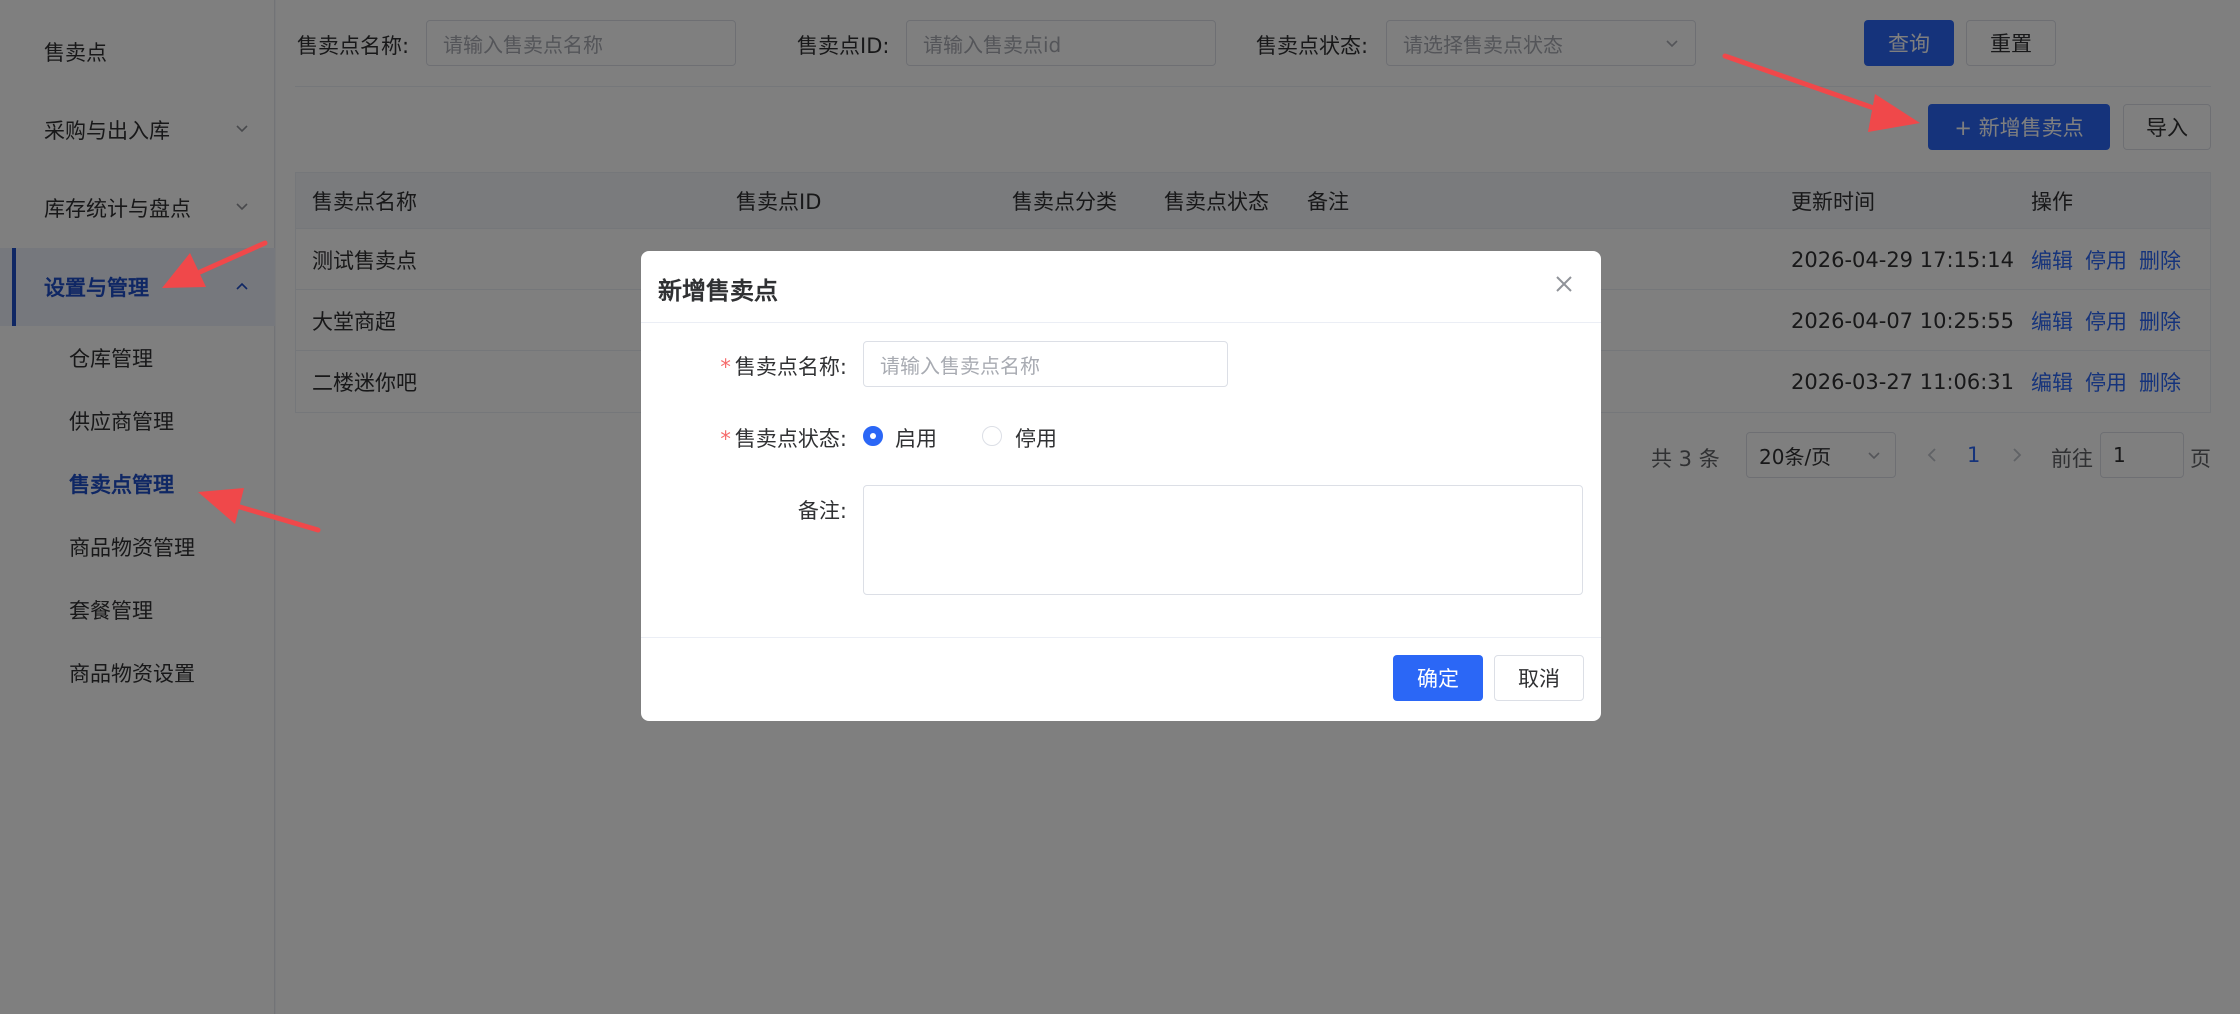 This screenshot has width=2240, height=1014. I want to click on cancel-button-label: 取消, so click(1539, 679).